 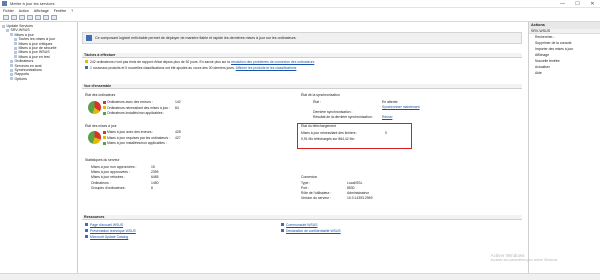 I want to click on stats-row-value: 2399, so click(x=155, y=172).